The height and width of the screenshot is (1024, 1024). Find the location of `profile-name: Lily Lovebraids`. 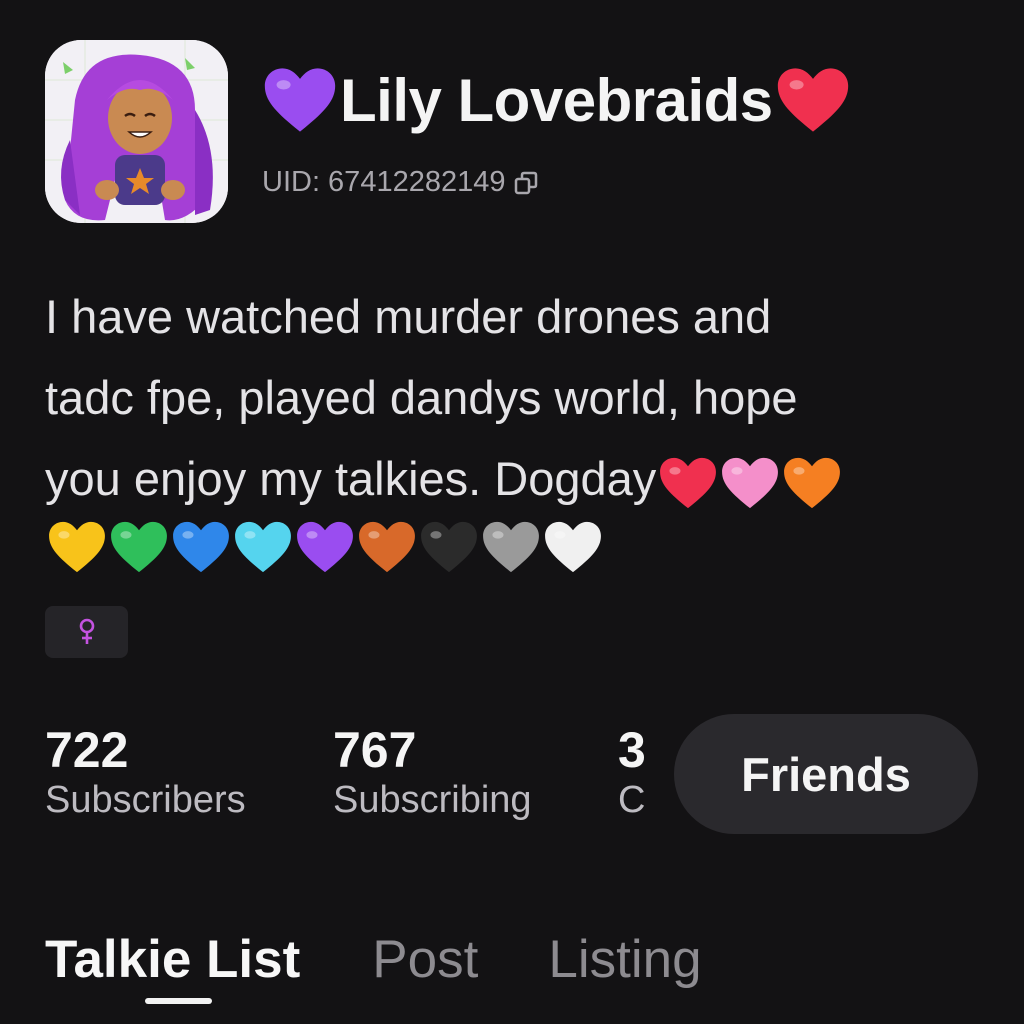

profile-name: Lily Lovebraids is located at coordinates (556, 100).